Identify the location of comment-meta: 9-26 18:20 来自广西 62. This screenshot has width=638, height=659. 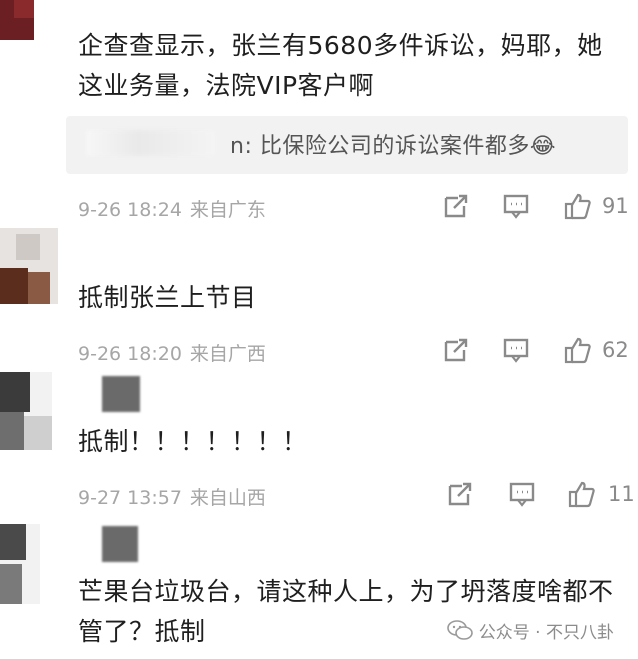
(353, 351).